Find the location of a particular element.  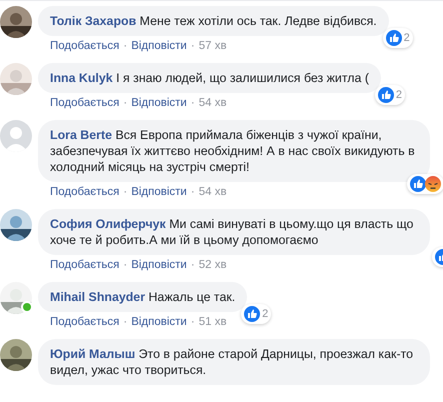

comment-text: Inna Kulyk І я знаю людей, що залишилися без житла ( is located at coordinates (209, 78).